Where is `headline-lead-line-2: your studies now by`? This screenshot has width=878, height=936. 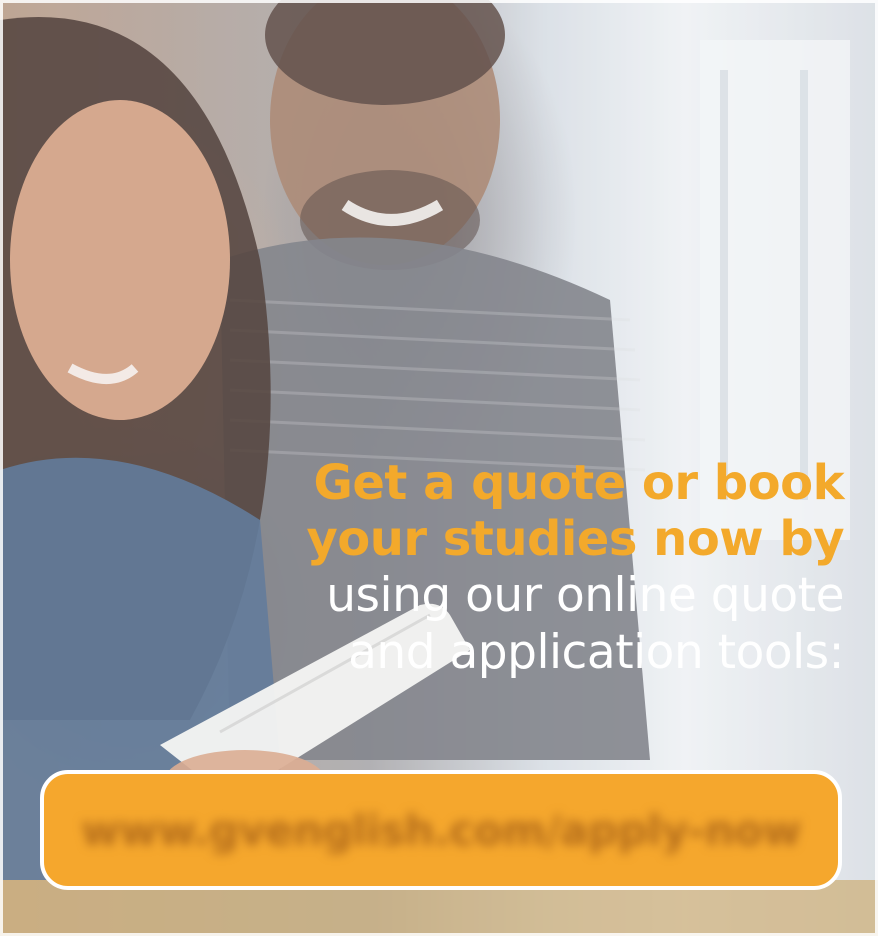 headline-lead-line-2: your studies now by is located at coordinates (575, 539).